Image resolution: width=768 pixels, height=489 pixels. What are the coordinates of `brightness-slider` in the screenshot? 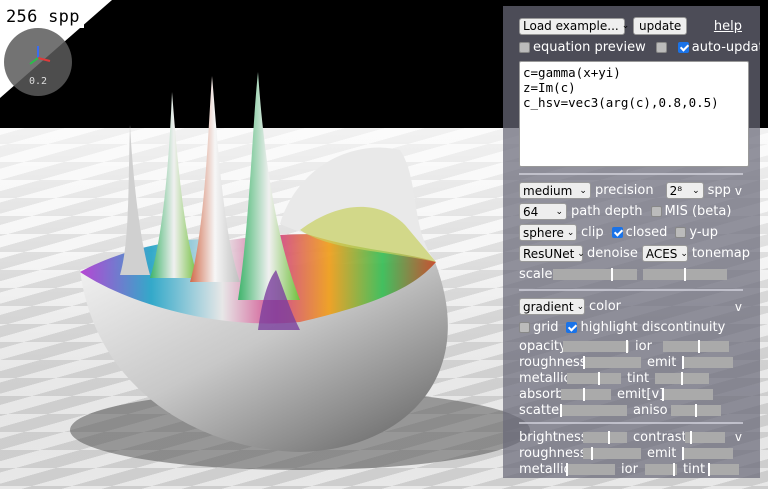 It's located at (605, 437).